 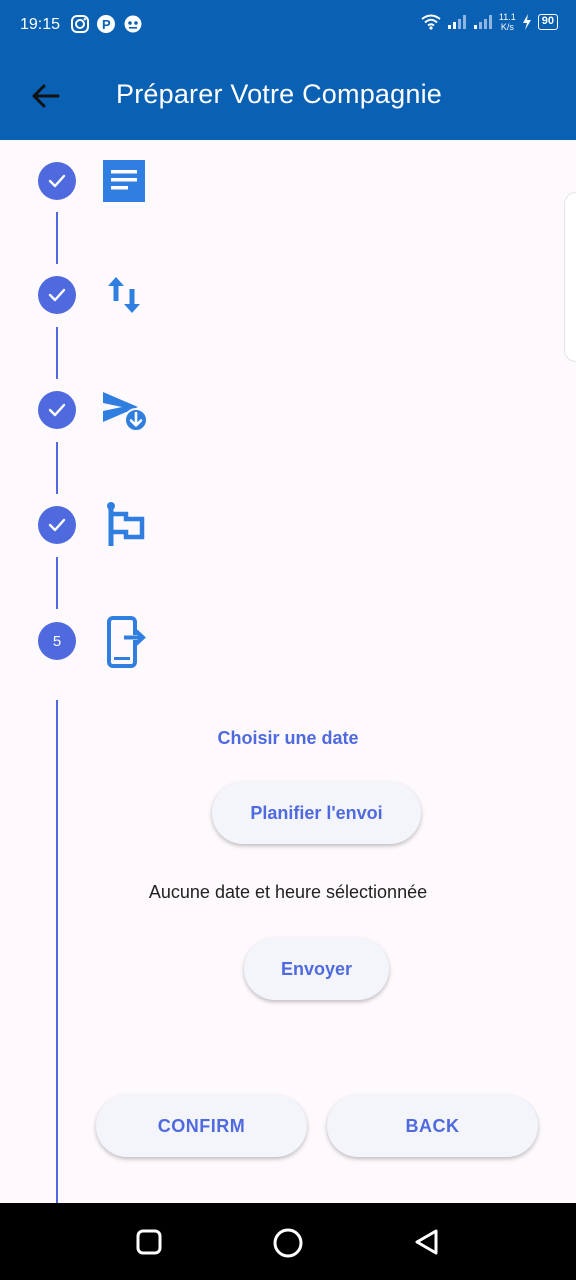 I want to click on p-icon: P, so click(x=106, y=24).